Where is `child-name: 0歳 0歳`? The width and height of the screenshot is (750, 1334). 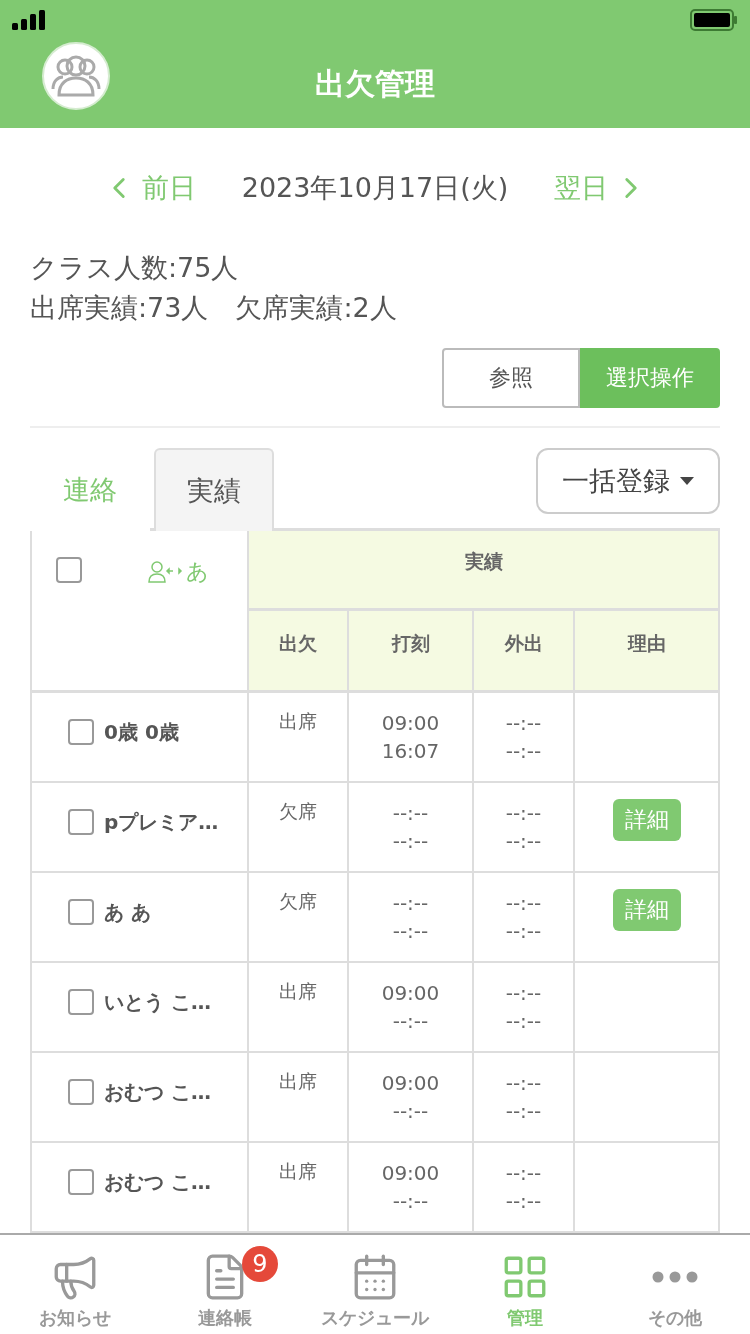
child-name: 0歳 0歳 is located at coordinates (141, 732).